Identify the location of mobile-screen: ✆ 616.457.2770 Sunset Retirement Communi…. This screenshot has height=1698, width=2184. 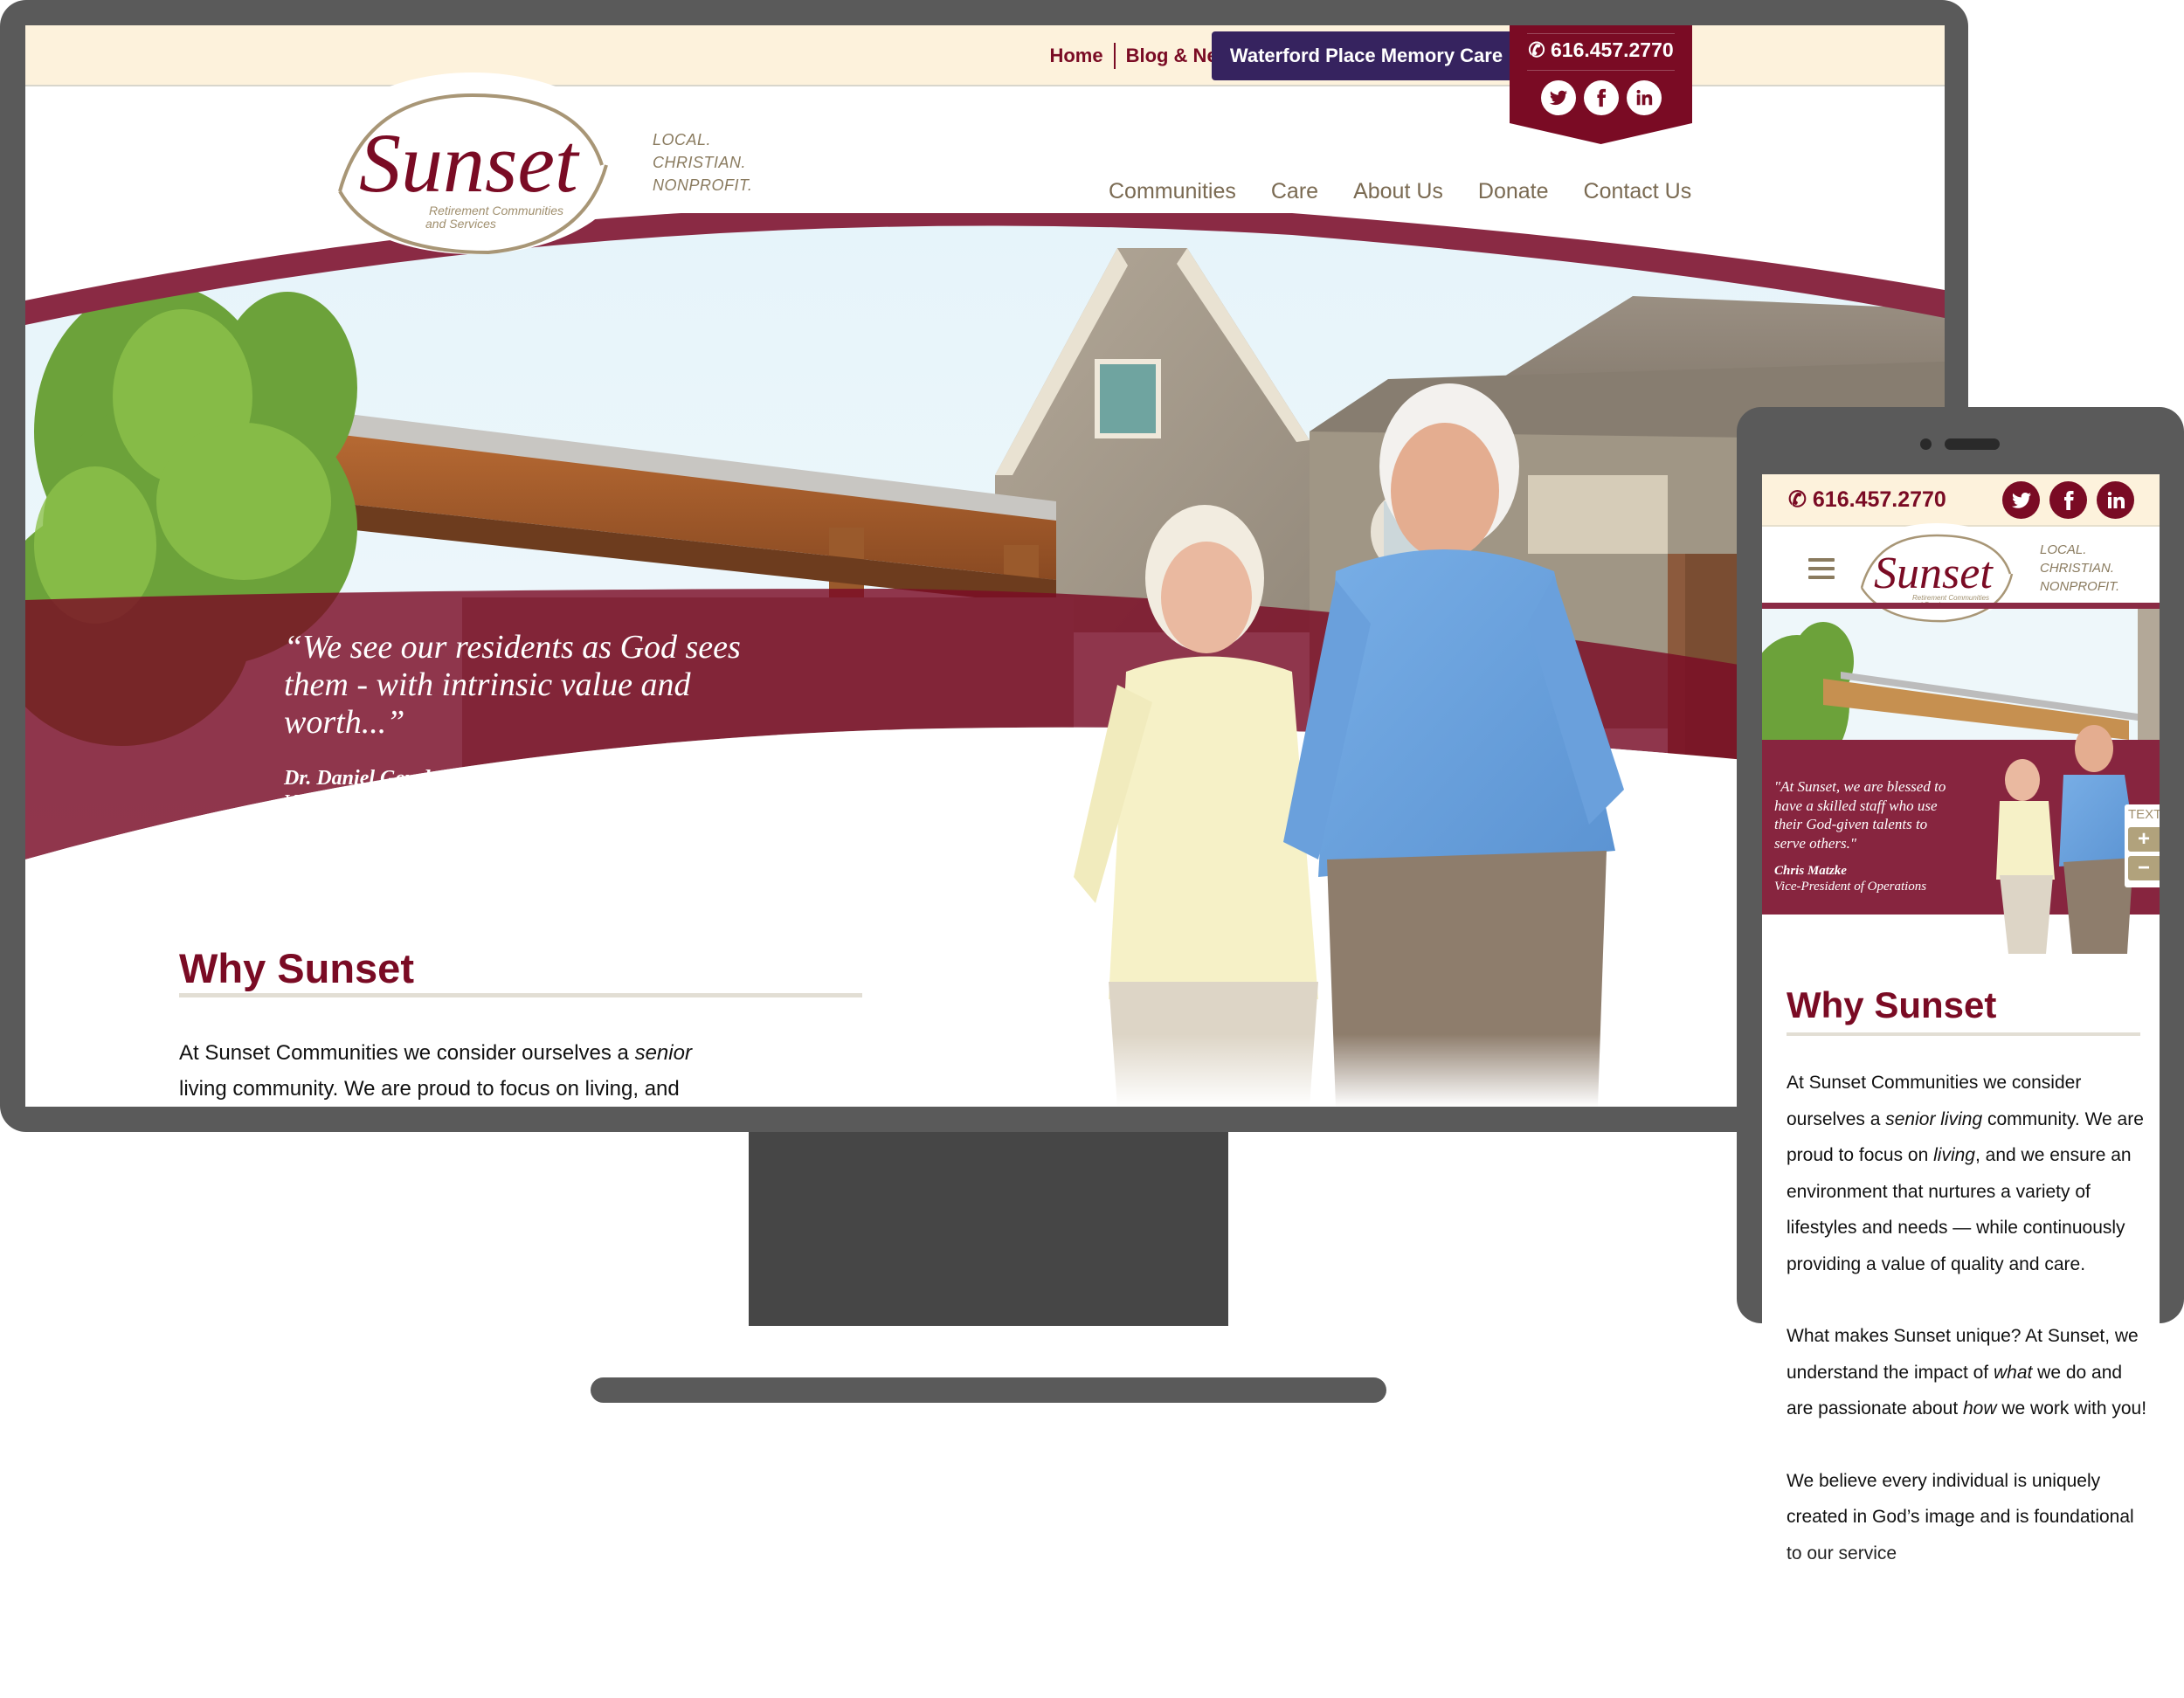
(1961, 1086).